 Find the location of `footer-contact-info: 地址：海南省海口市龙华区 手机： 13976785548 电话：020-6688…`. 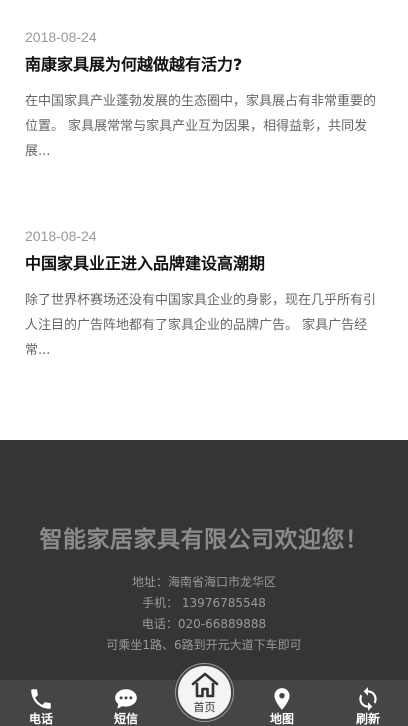

footer-contact-info: 地址：海南省海口市龙华区 手机： 13976785548 电话：020-6688… is located at coordinates (204, 614).